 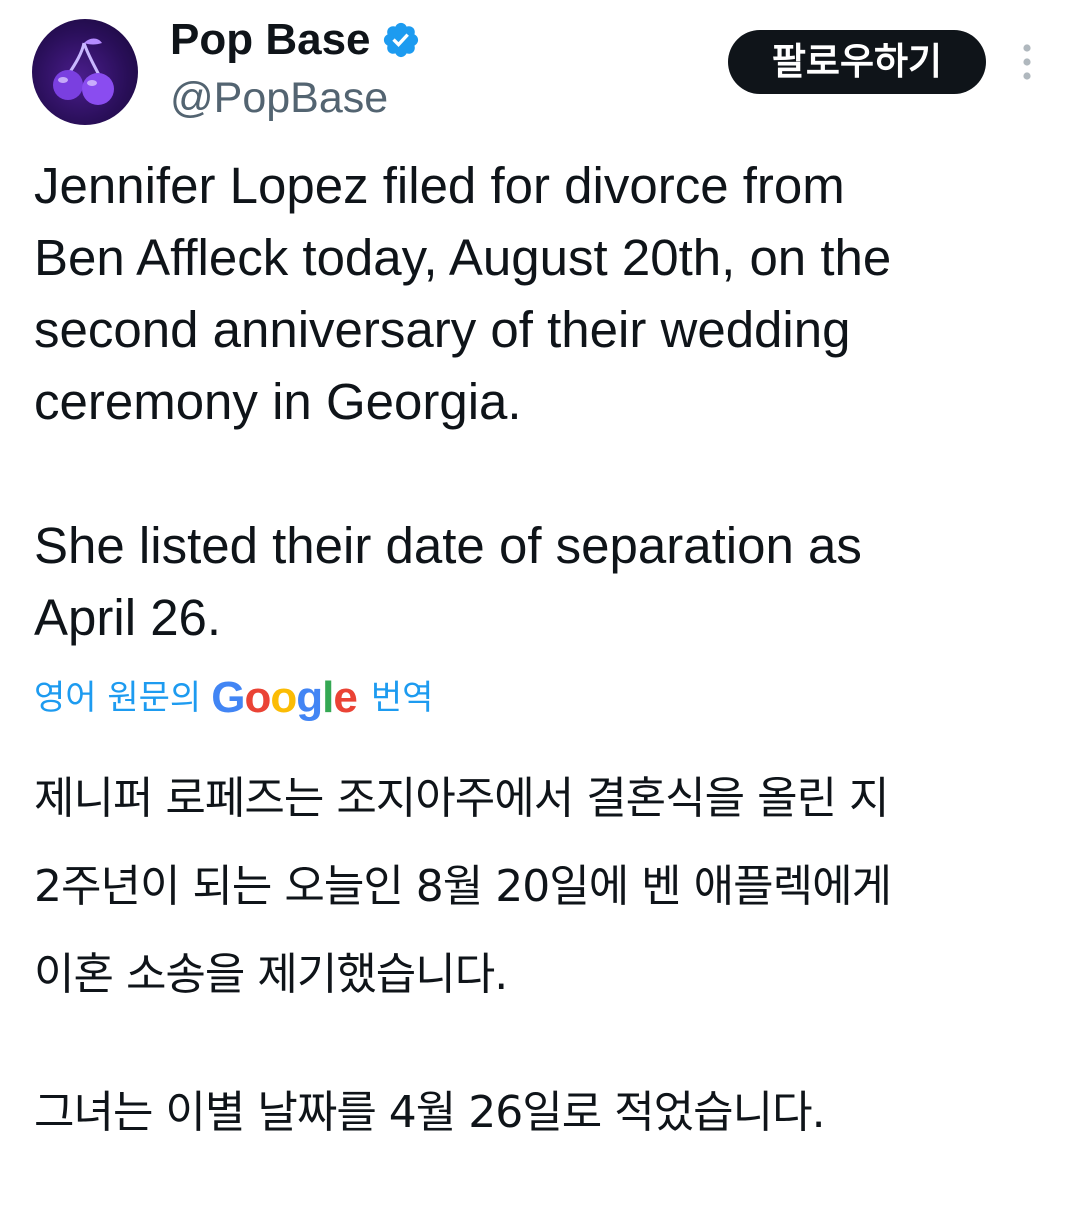 I want to click on author-handle: @PopBase, so click(x=295, y=98).